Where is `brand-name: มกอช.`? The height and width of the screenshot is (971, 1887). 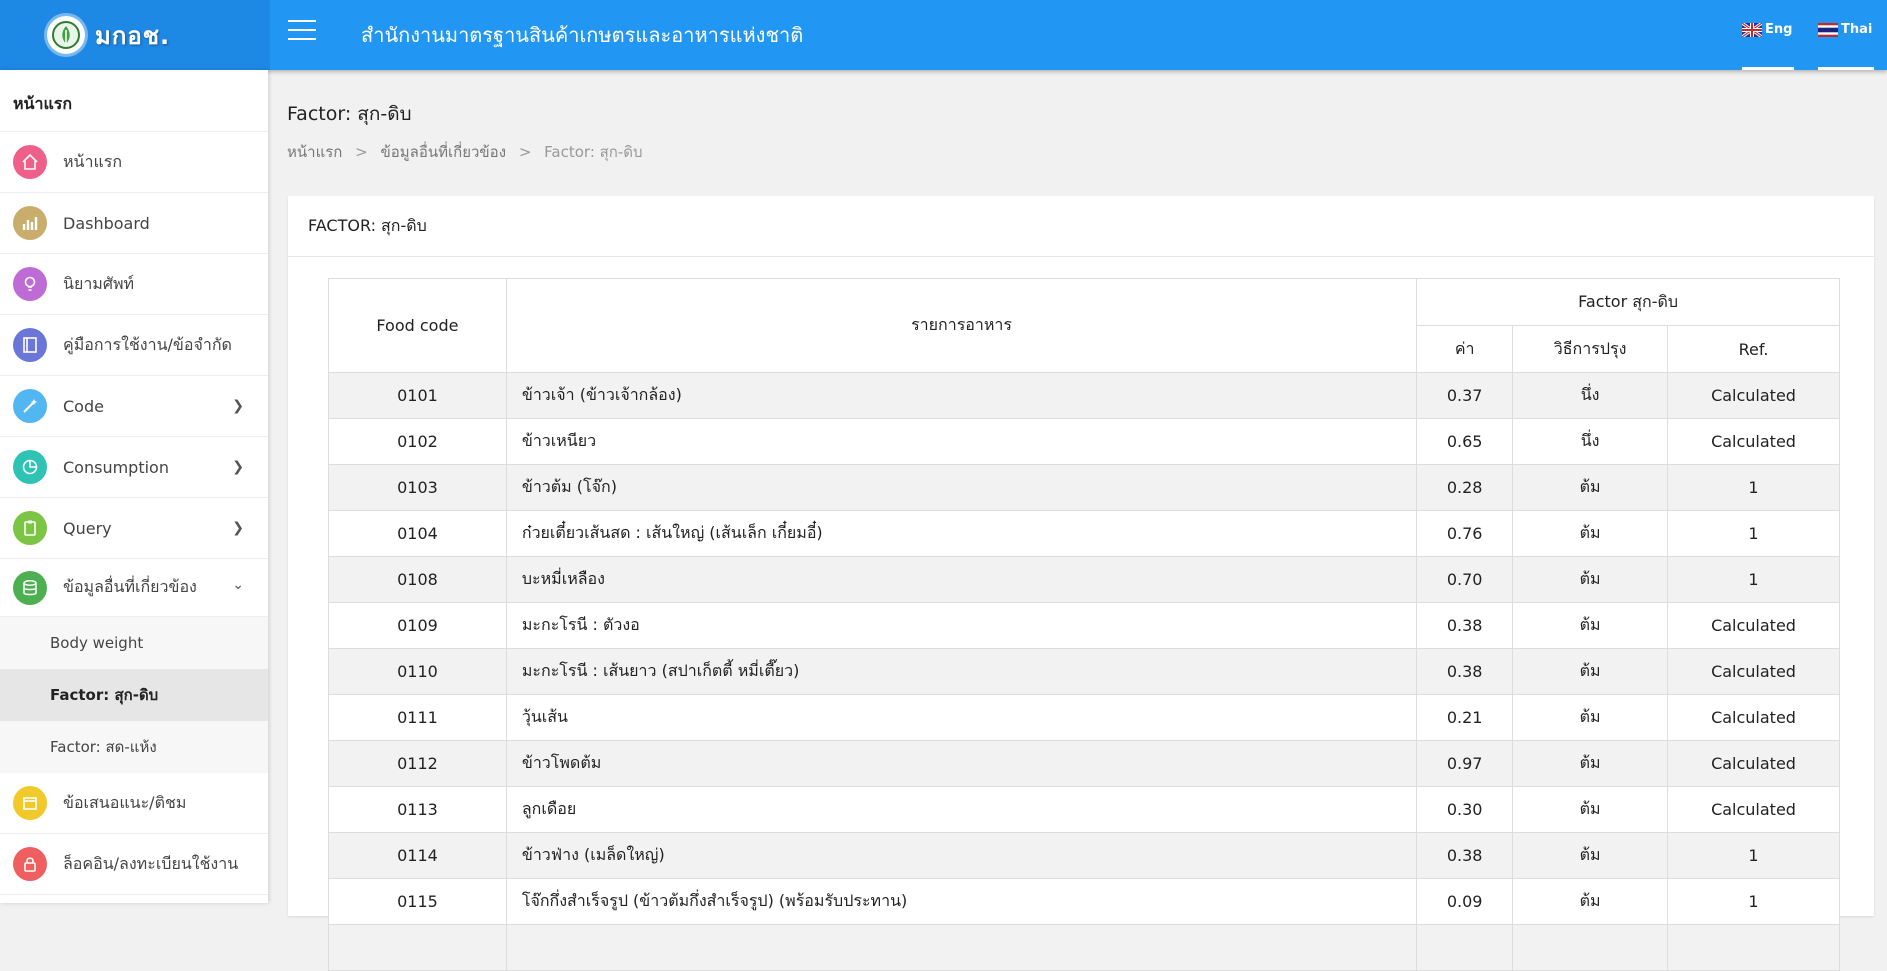
brand-name: มกอช. is located at coordinates (133, 35).